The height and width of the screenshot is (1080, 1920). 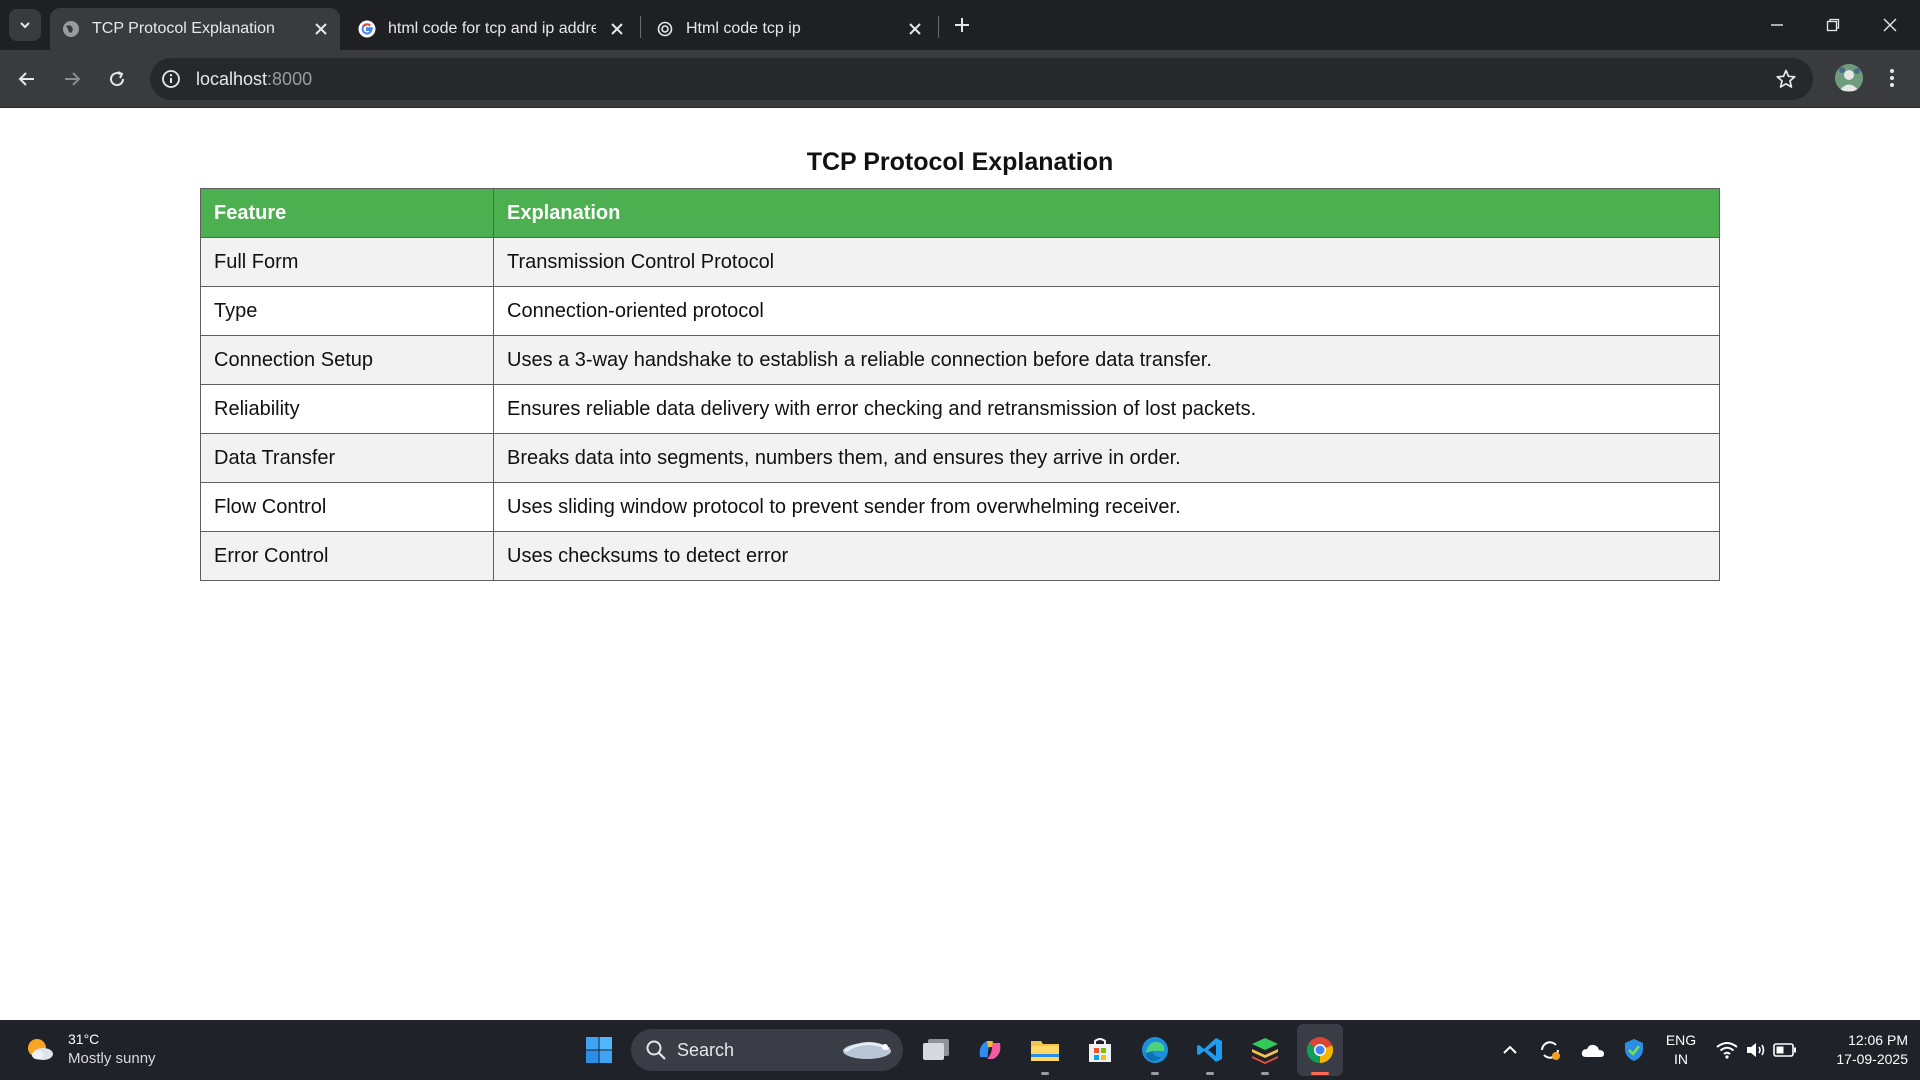 What do you see at coordinates (1858, 1050) in the screenshot?
I see `clock: 12:06 PM 17-09-2025` at bounding box center [1858, 1050].